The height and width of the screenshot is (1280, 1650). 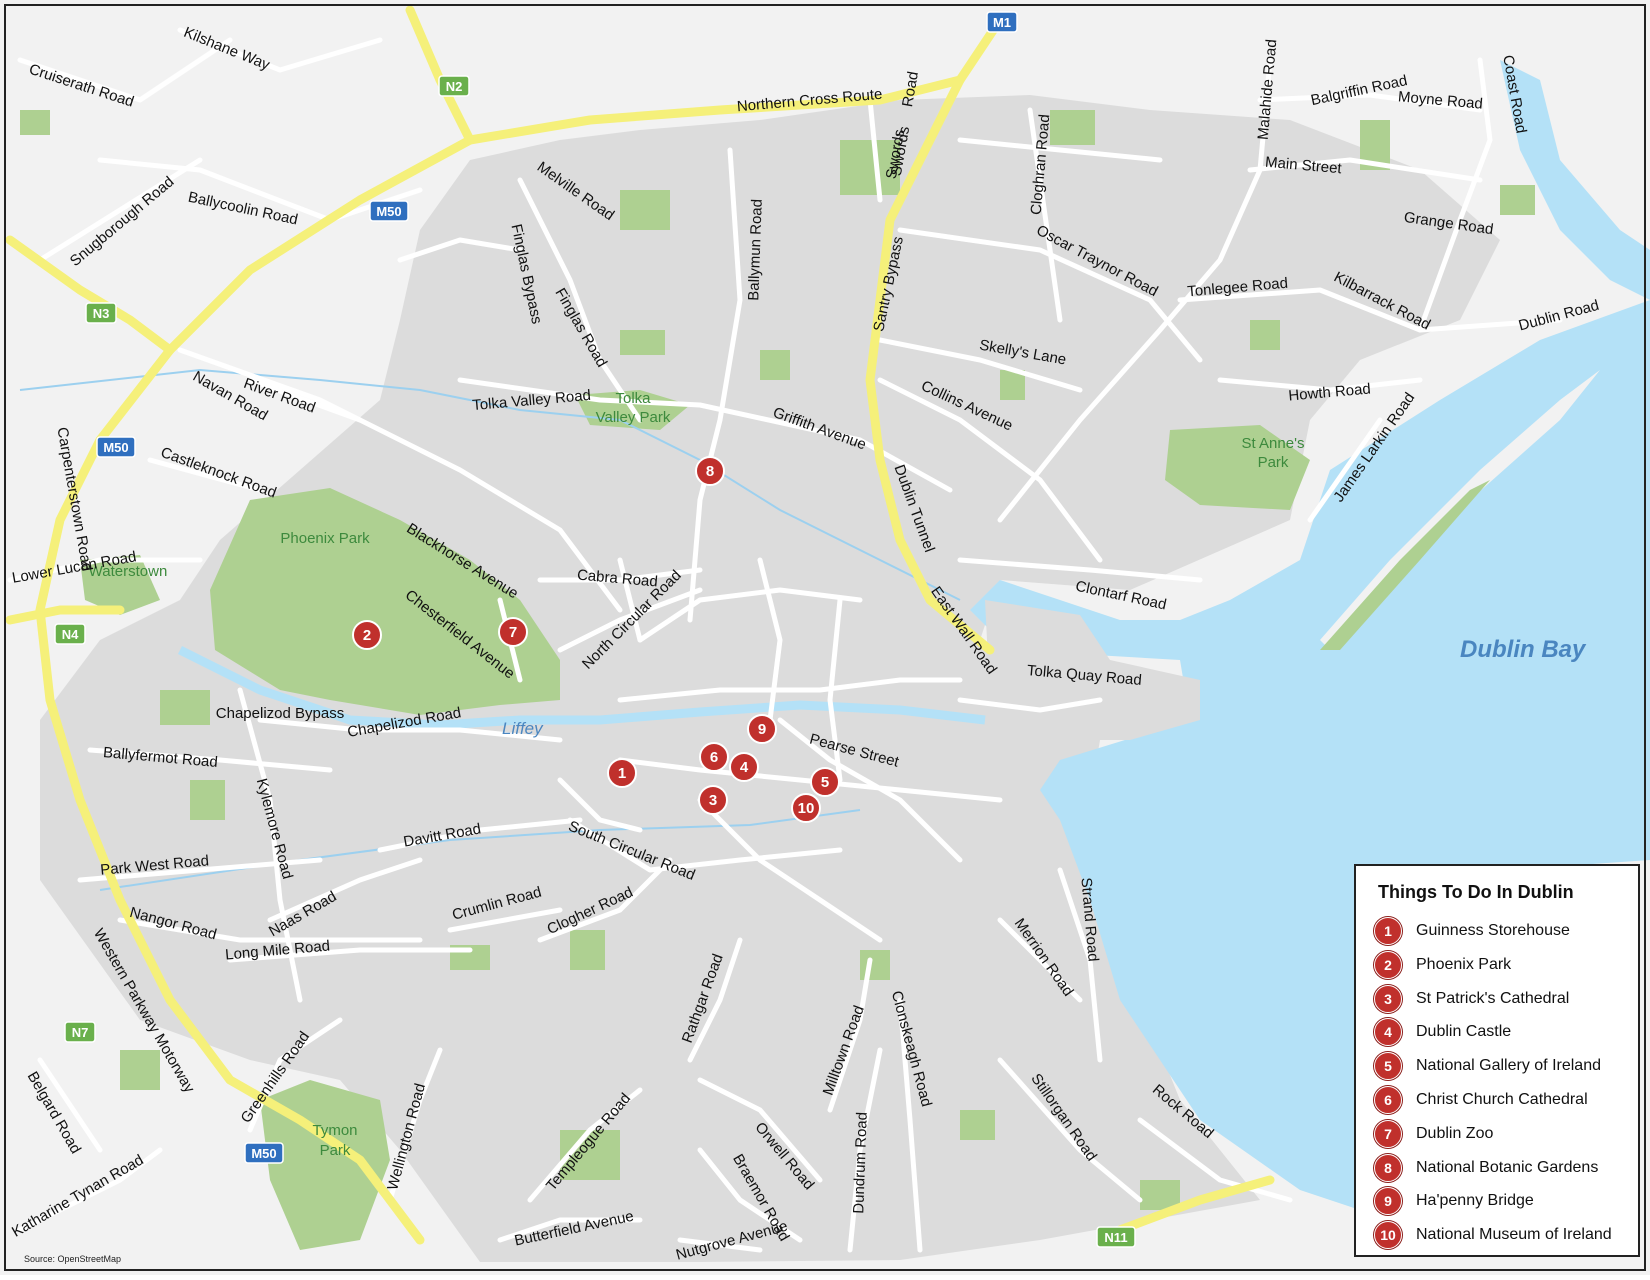 I want to click on legend-item: 4 Dublin Castle, so click(x=1443, y=1032).